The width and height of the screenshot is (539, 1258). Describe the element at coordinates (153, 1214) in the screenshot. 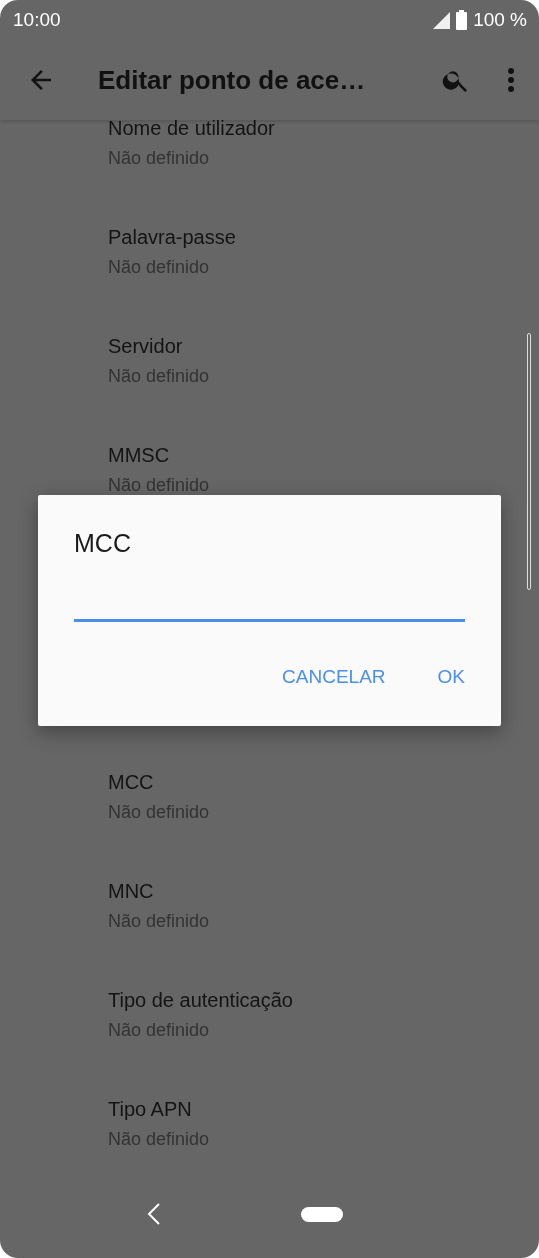

I see `nav-back-icon` at that location.